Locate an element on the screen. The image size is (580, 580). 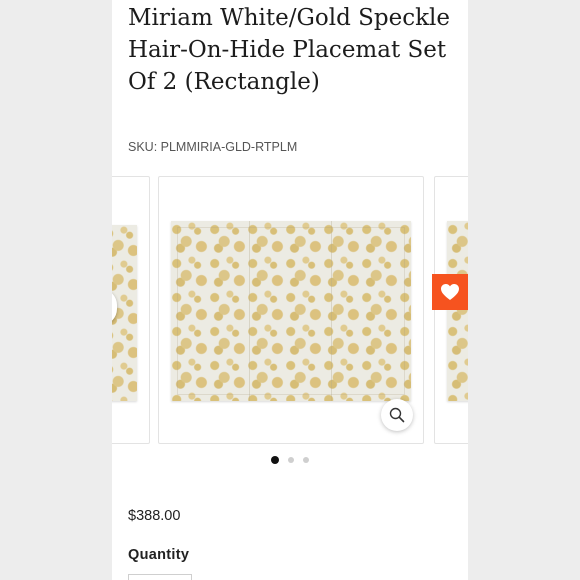
magnifier-icon is located at coordinates (397, 415).